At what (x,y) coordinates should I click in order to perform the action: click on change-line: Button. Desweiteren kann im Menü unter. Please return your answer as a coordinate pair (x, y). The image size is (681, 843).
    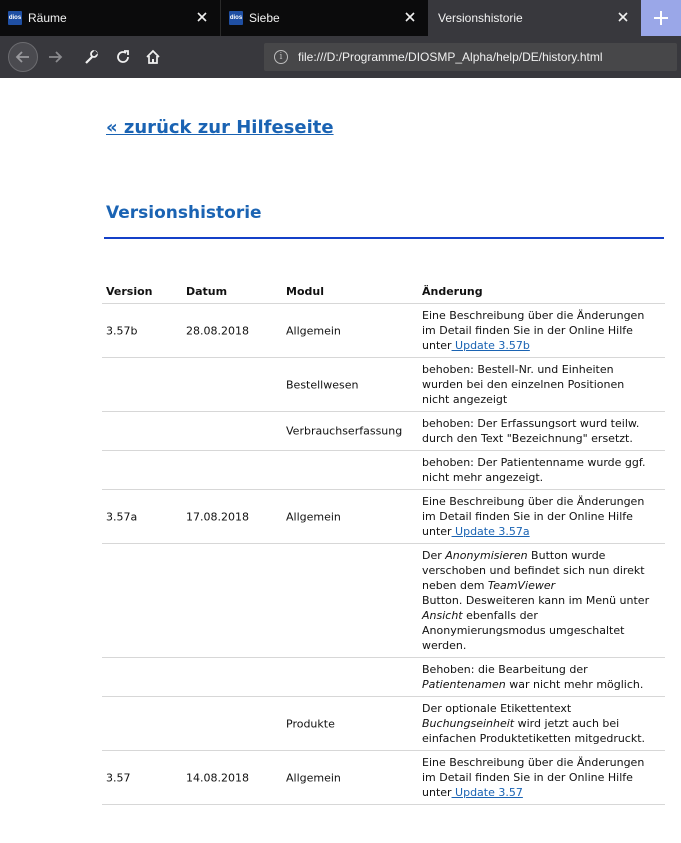
    Looking at the image, I should click on (543, 600).